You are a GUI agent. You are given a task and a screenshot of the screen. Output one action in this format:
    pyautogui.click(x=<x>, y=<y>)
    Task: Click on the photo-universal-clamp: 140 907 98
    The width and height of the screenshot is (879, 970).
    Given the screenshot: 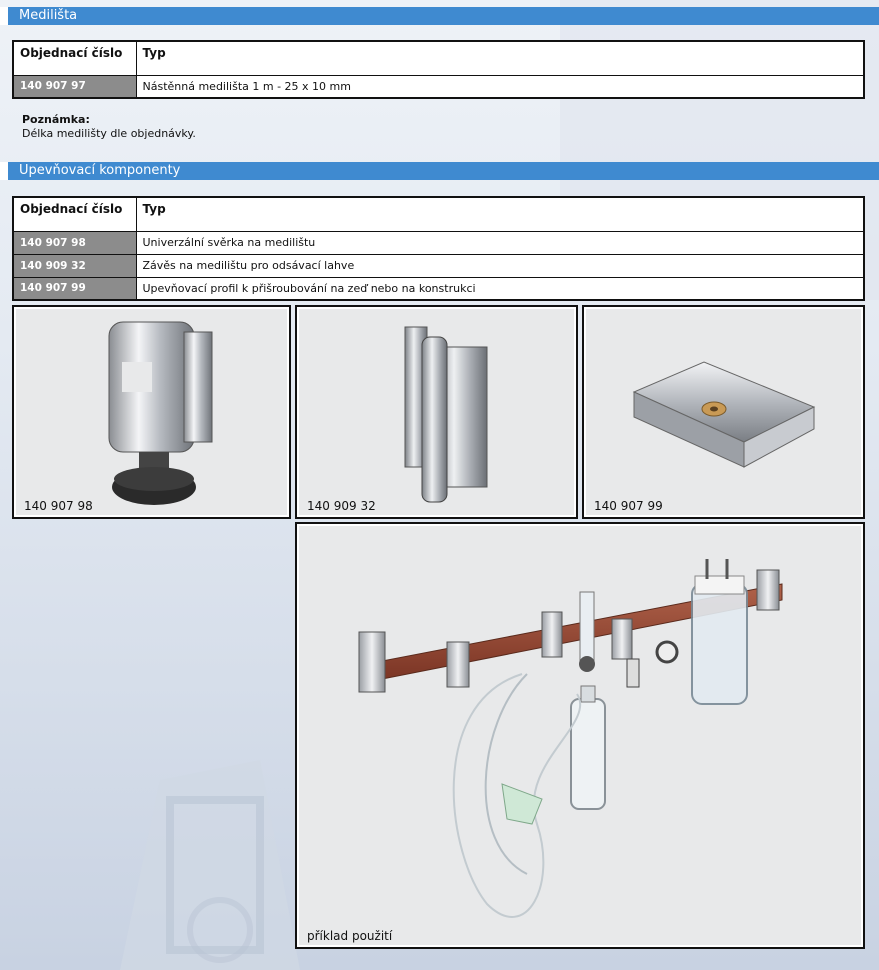 What is the action you would take?
    pyautogui.click(x=151, y=412)
    